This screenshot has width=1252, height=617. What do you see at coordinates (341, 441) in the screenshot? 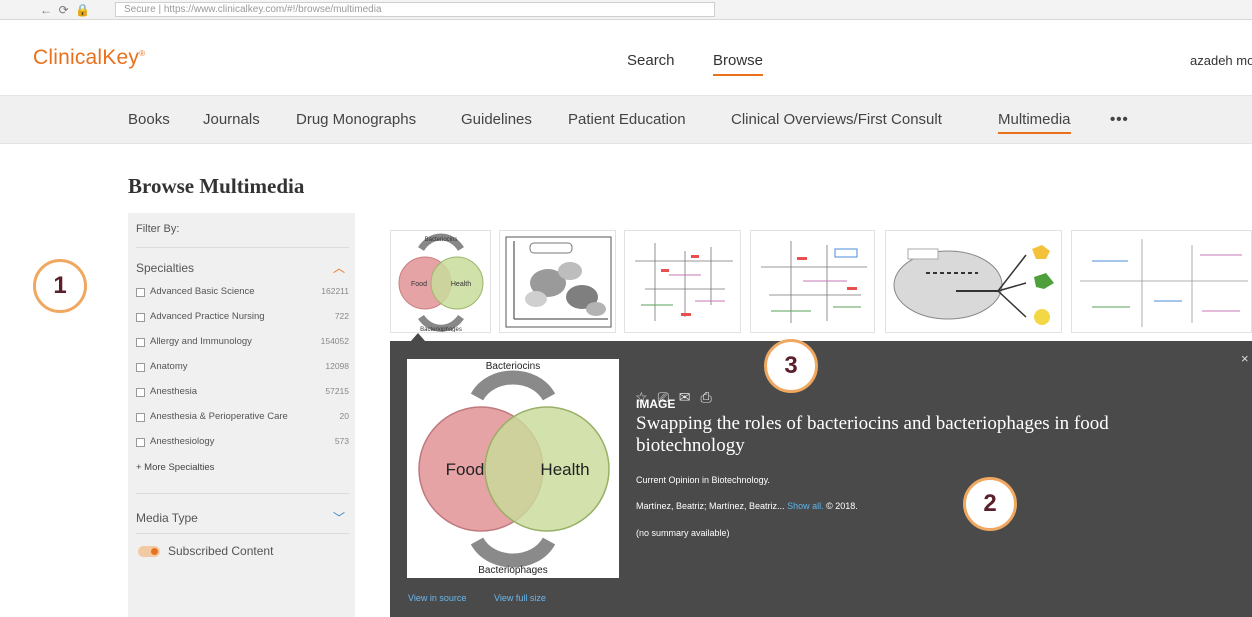
I see `specialty-count: 573` at bounding box center [341, 441].